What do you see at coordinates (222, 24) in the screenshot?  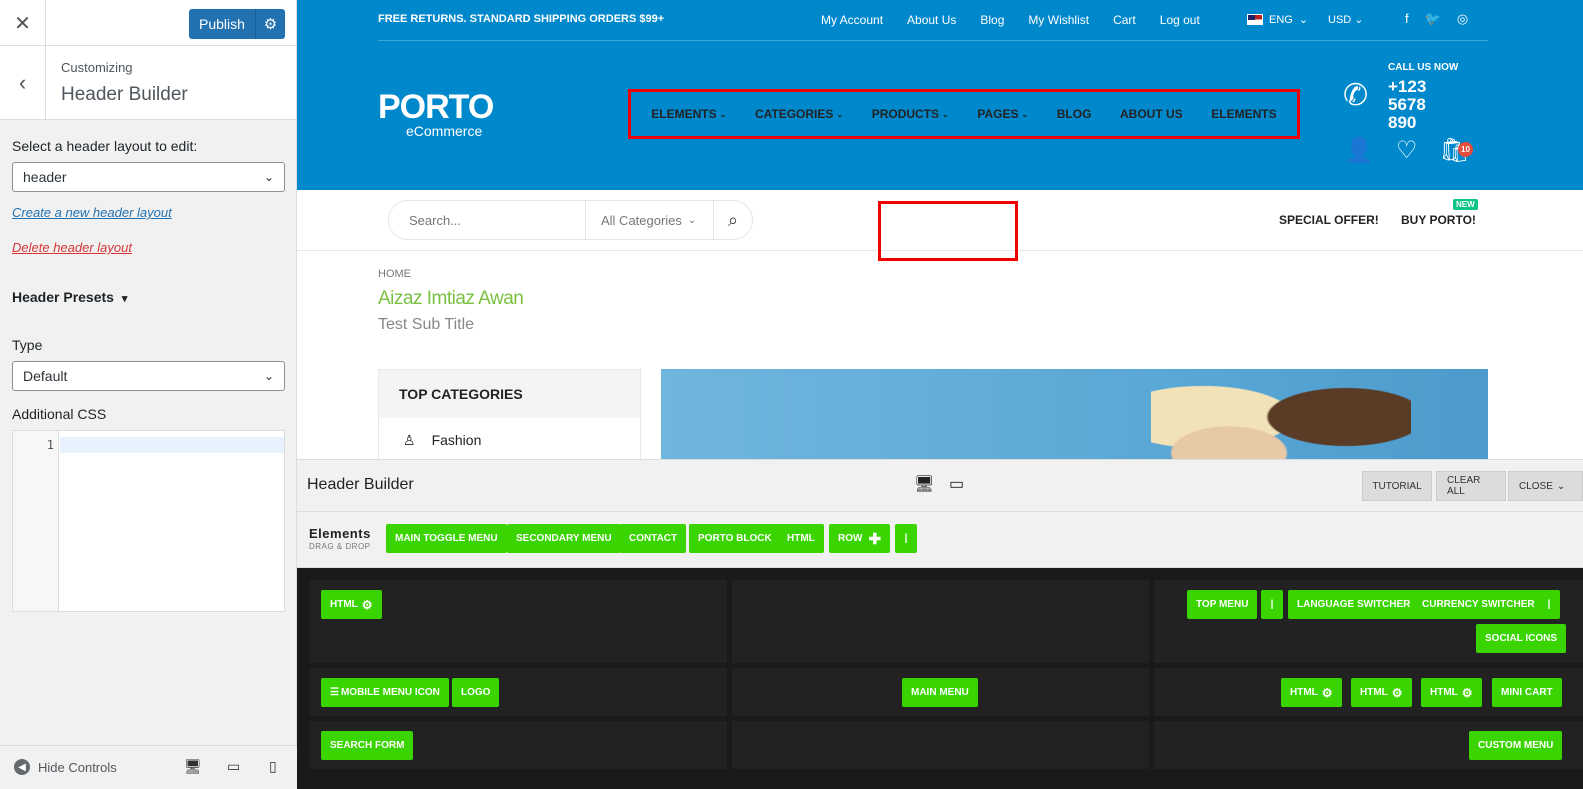 I see `publish-button: Publish` at bounding box center [222, 24].